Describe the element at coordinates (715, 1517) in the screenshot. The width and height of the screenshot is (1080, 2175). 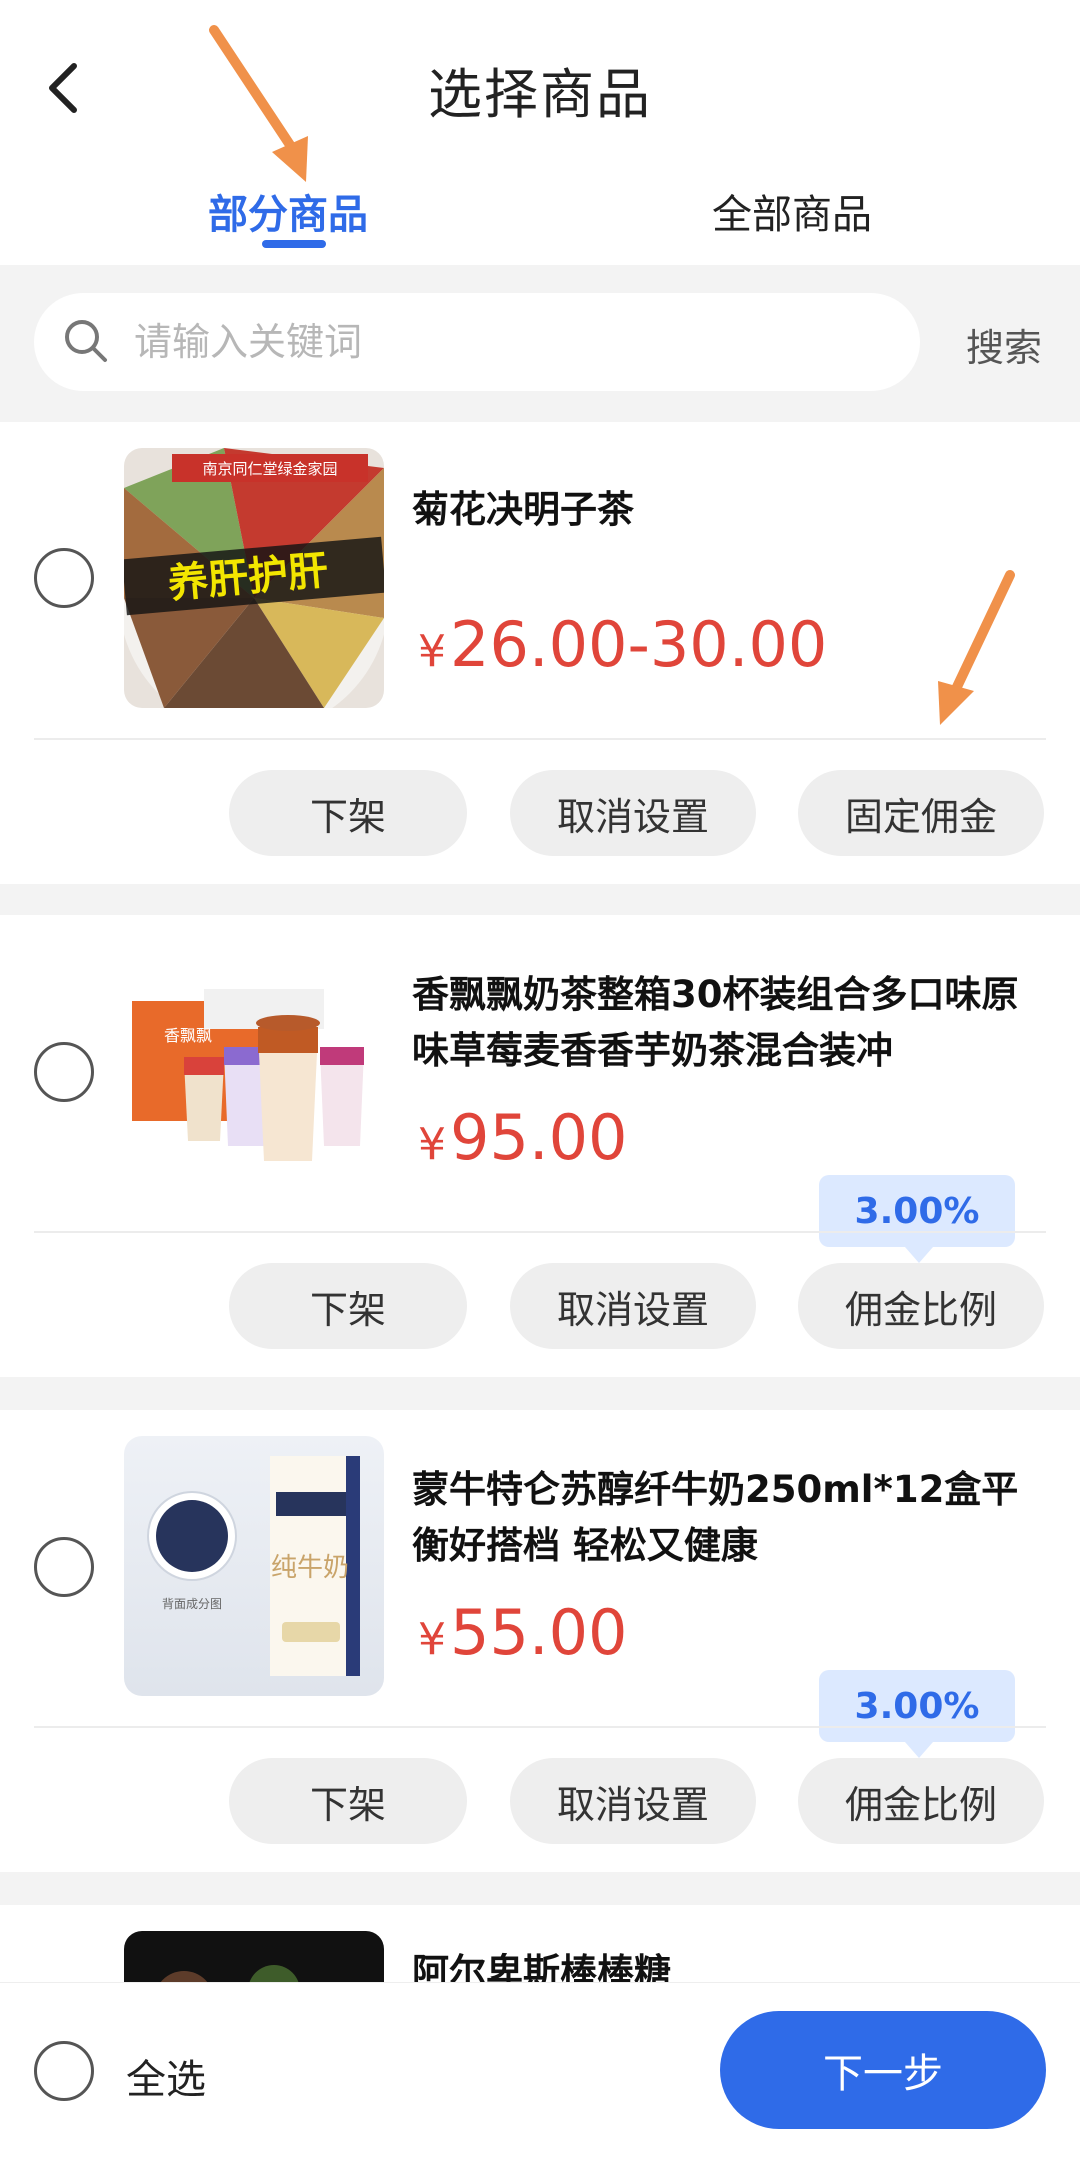
I see `product-name: 蒙牛特仑苏醇纤牛奶250ml*12盒平衡好搭档 轻松又健康` at that location.